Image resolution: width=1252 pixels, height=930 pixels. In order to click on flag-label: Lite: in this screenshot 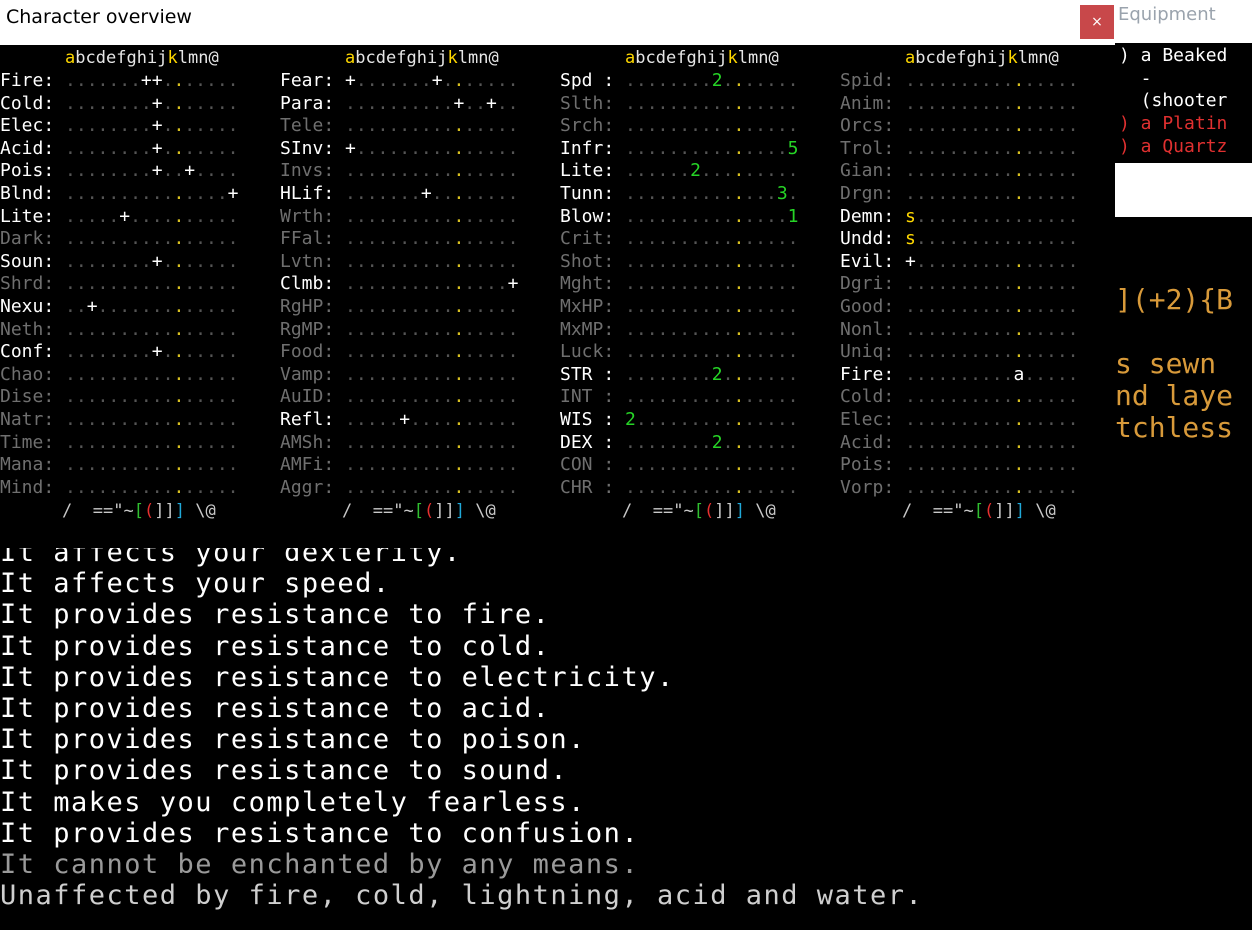, I will do `click(27, 216)`.